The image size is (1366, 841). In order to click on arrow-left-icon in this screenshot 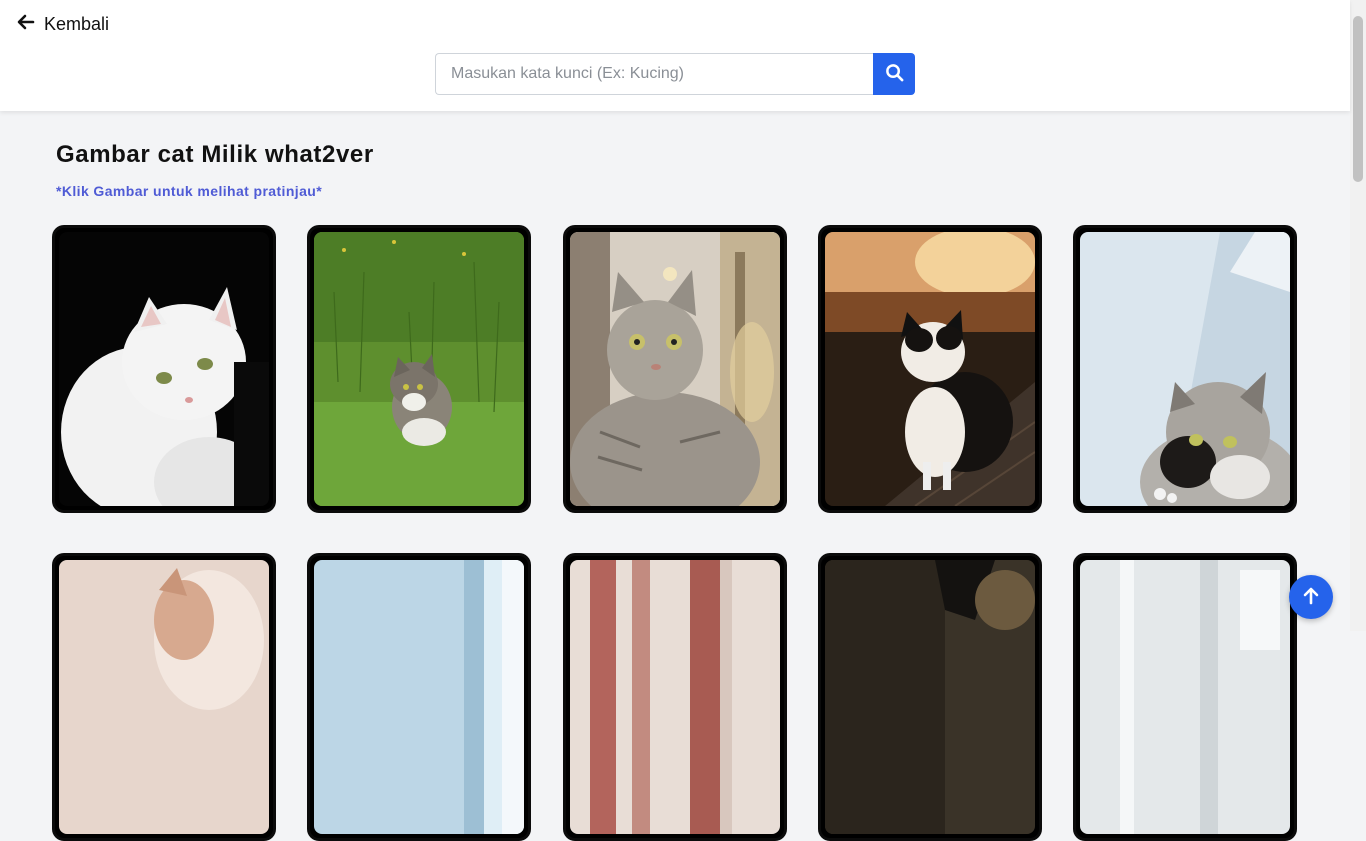, I will do `click(26, 24)`.